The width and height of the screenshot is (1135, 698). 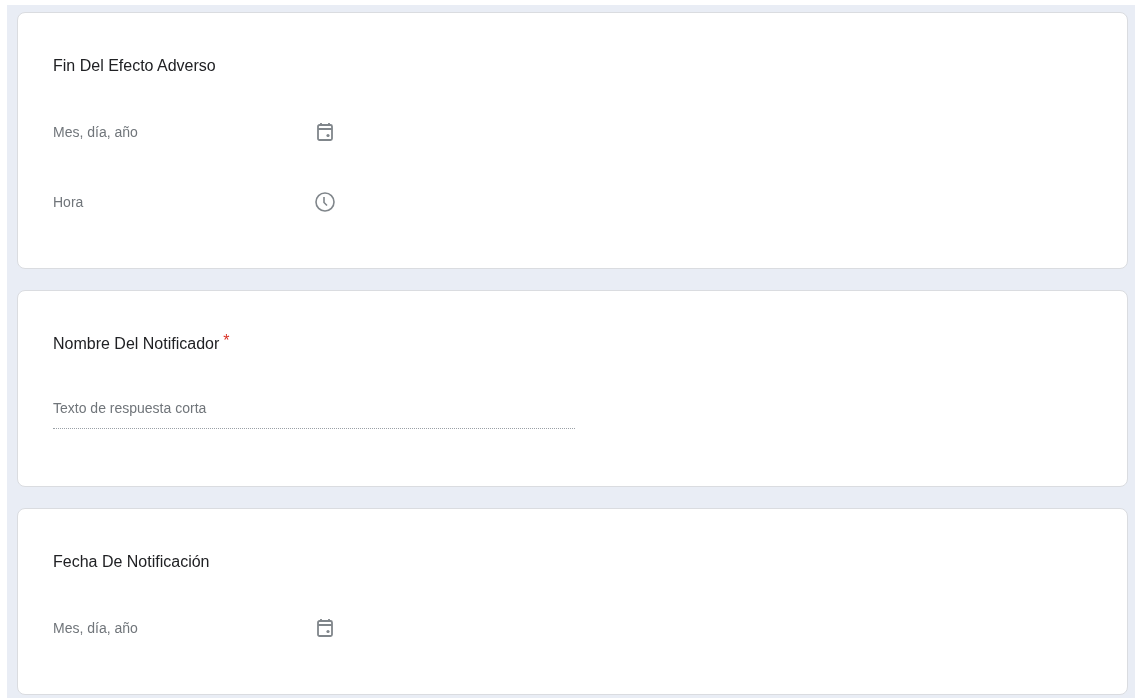 What do you see at coordinates (136, 344) in the screenshot?
I see `question-title: Nombre Del Notificador` at bounding box center [136, 344].